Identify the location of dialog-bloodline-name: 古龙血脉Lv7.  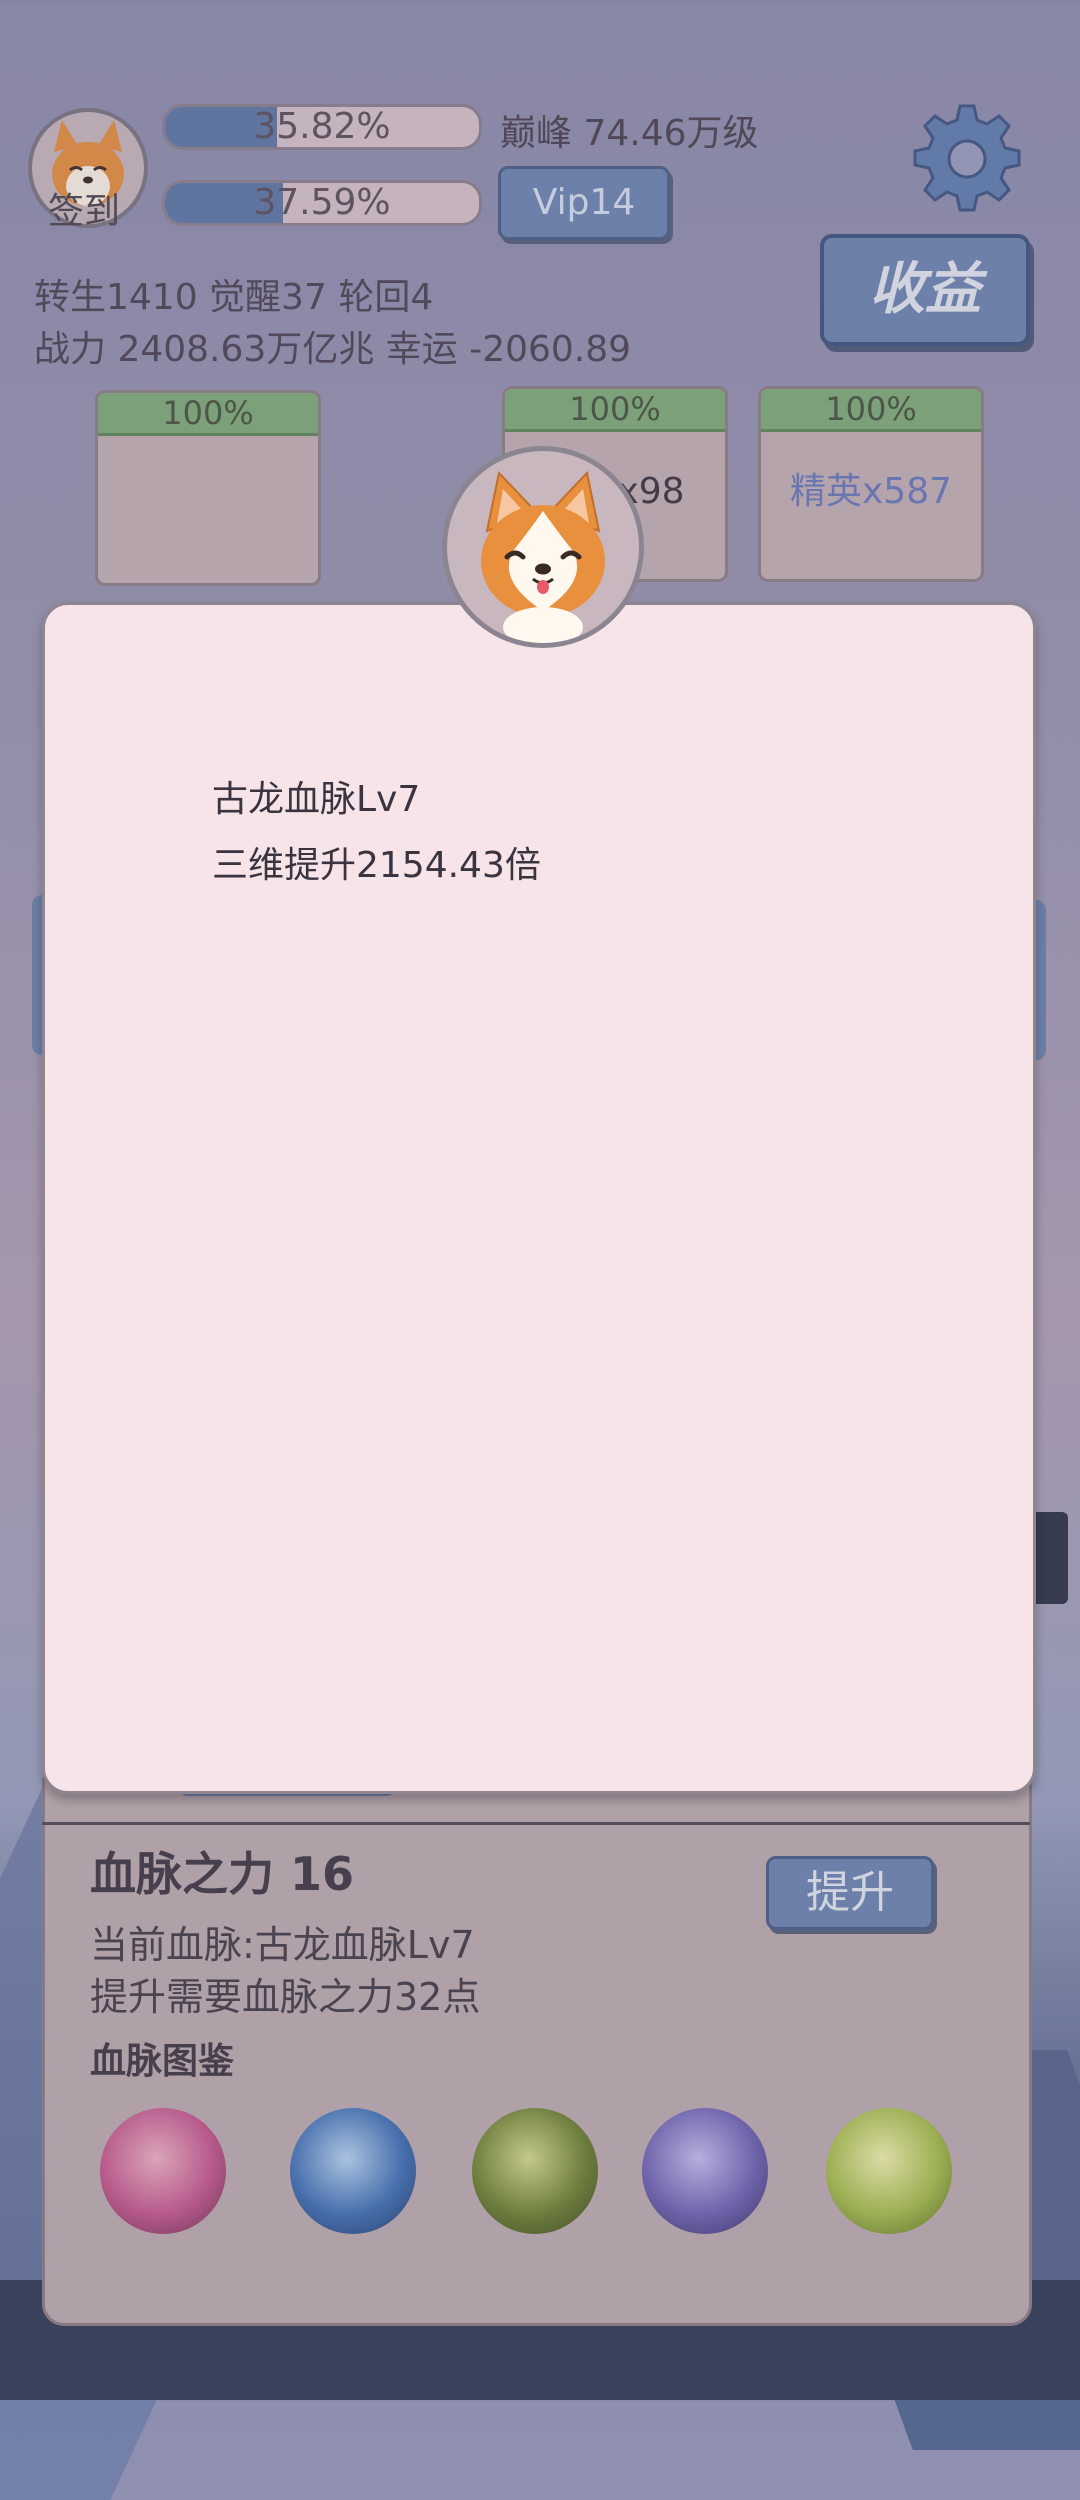
(316, 799).